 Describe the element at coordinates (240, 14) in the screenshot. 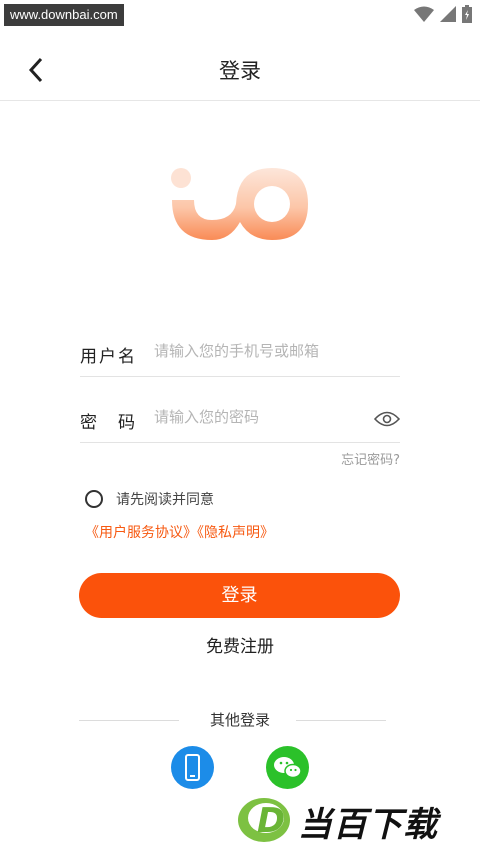

I see `status-bar: www.downbai.com` at that location.